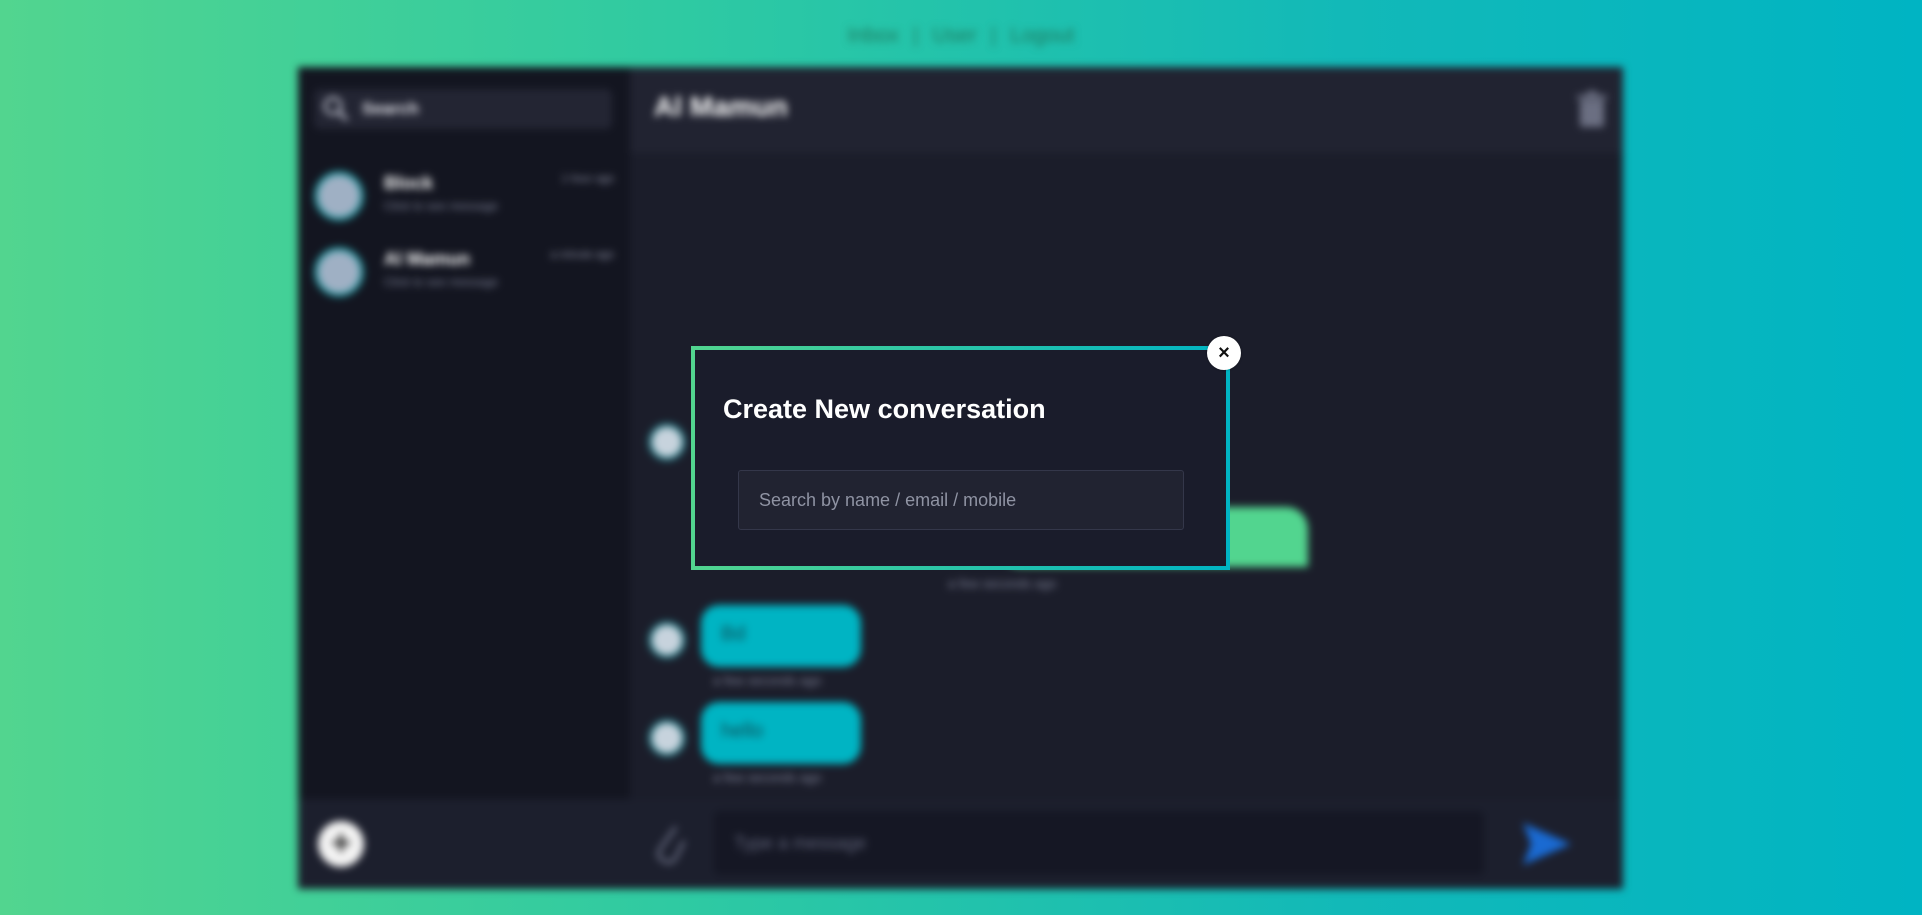 The image size is (1922, 915). What do you see at coordinates (1547, 844) in the screenshot?
I see `send-icon` at bounding box center [1547, 844].